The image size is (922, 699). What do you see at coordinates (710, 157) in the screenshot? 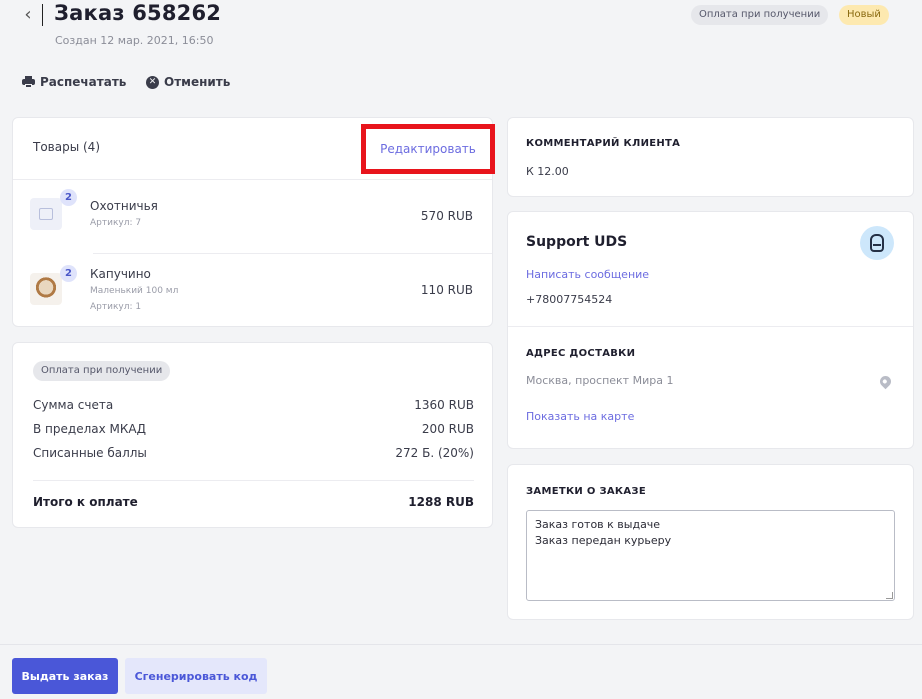
I see `client-comment-card: КОММЕНТАРИЙ КЛИЕНТА К 12.00` at bounding box center [710, 157].